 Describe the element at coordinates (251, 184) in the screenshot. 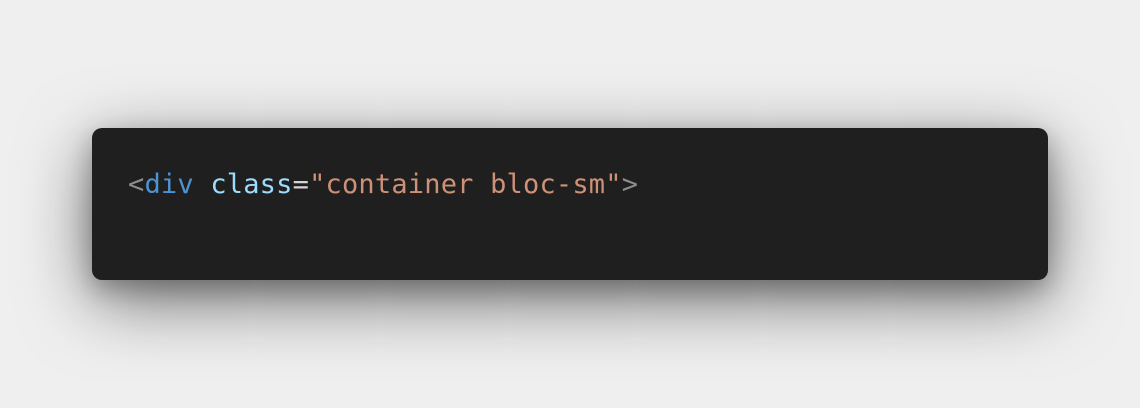

I see `attribute-name: class` at that location.